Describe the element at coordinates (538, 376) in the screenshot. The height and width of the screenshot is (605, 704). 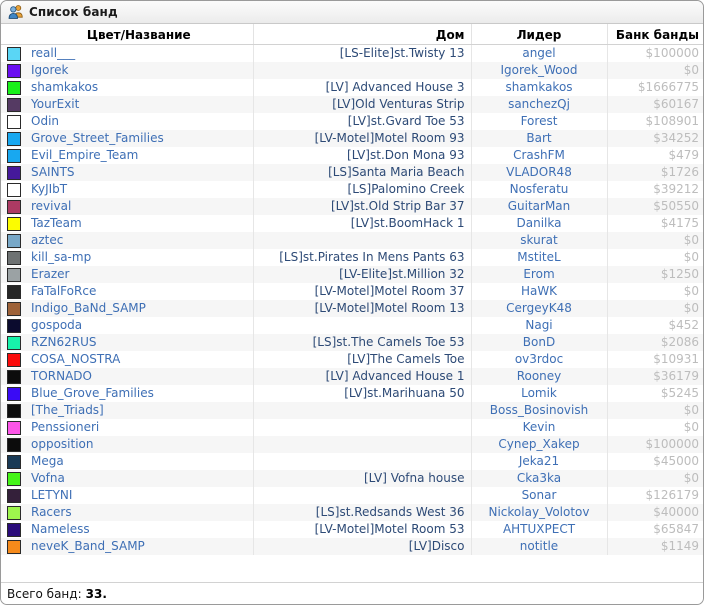
I see `gang-leader-cell: Rooney` at that location.